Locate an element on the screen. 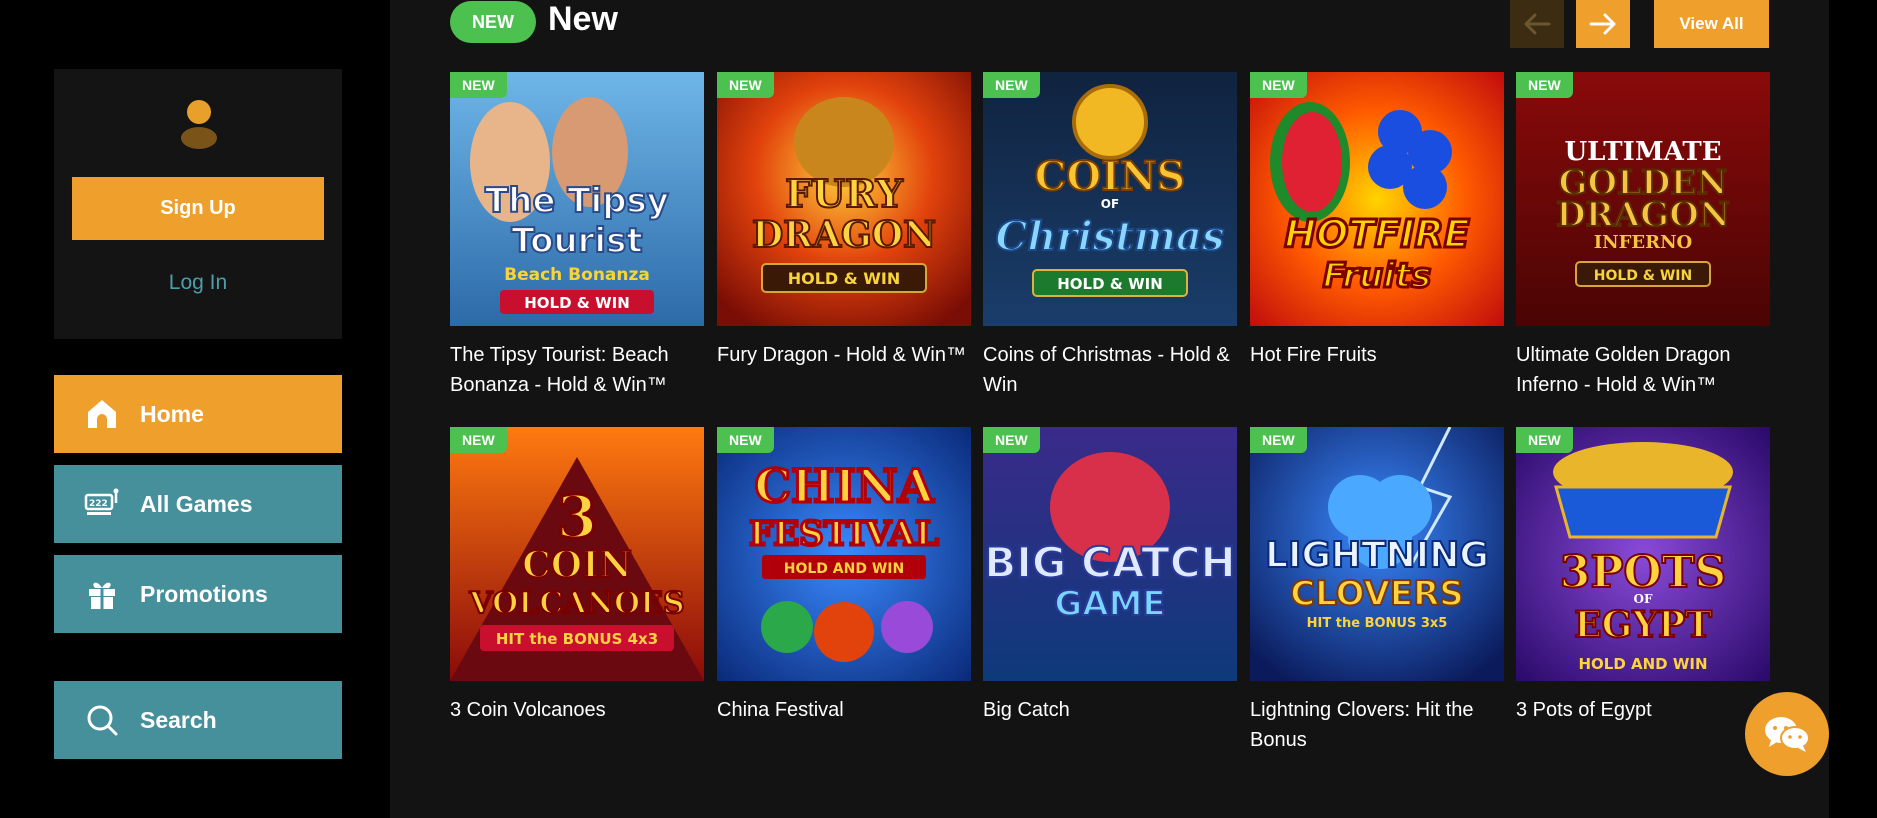 This screenshot has height=818, width=1877. game-title: China Festival is located at coordinates (844, 710).